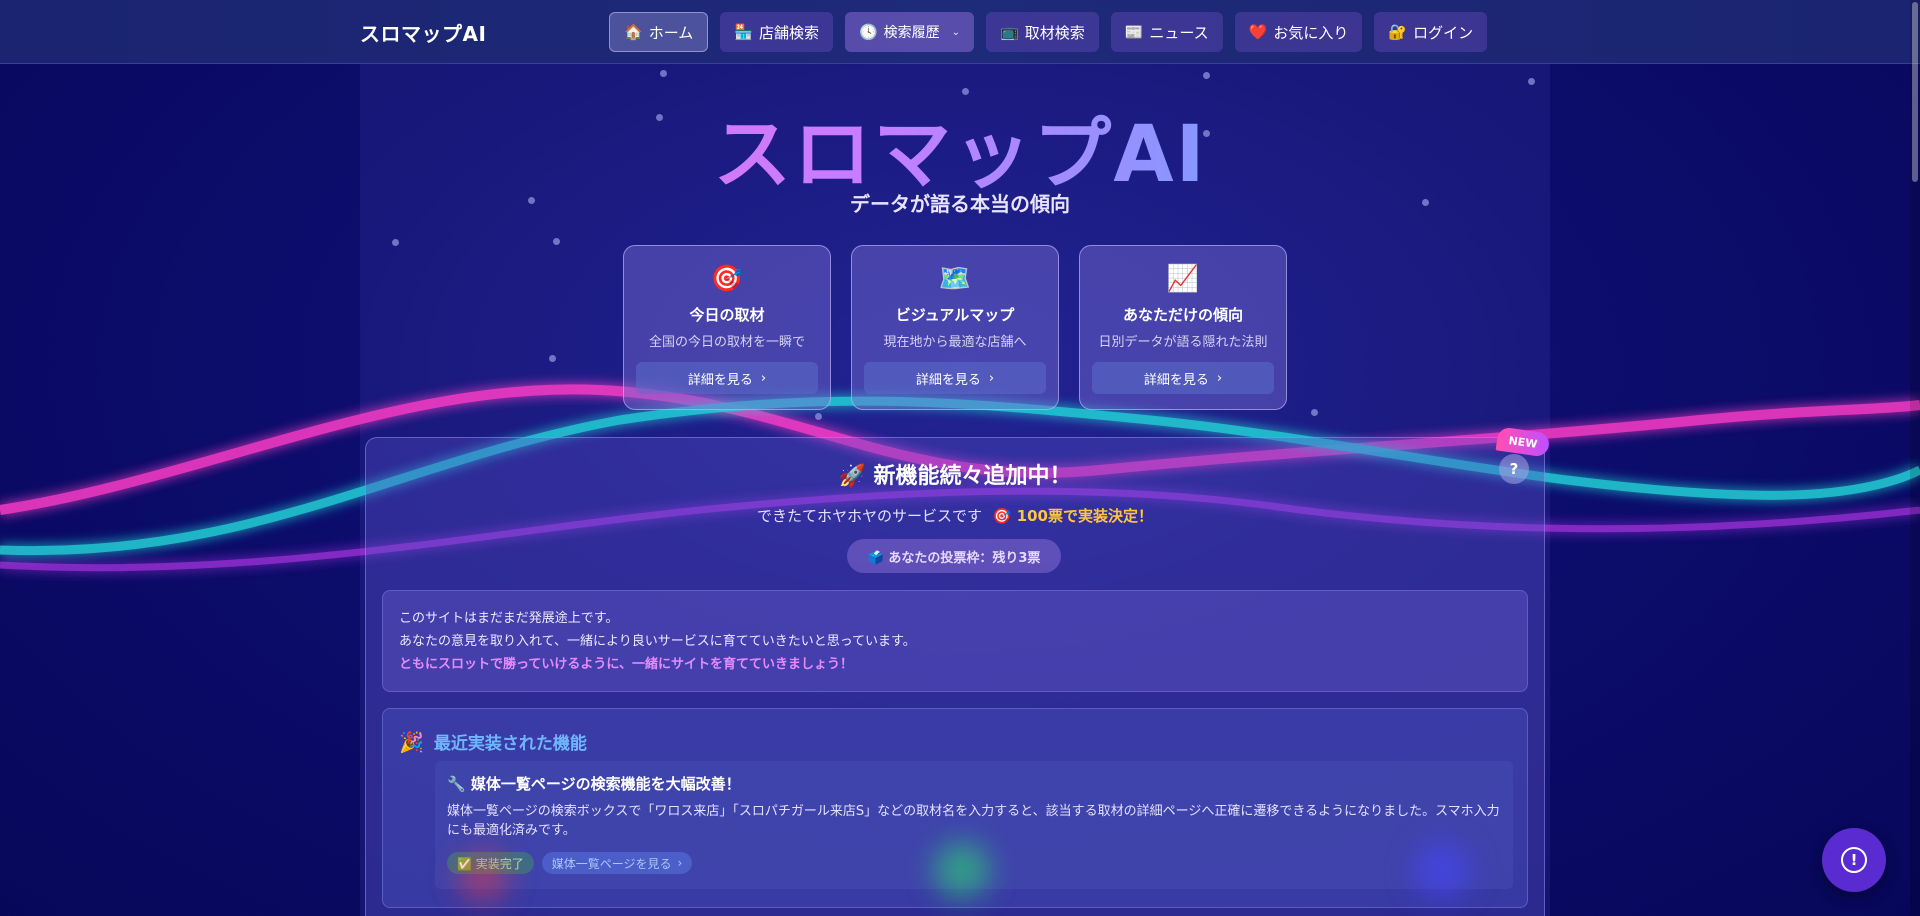 Image resolution: width=1920 pixels, height=916 pixels. What do you see at coordinates (962, 870) in the screenshot?
I see `green-glow-decoration` at bounding box center [962, 870].